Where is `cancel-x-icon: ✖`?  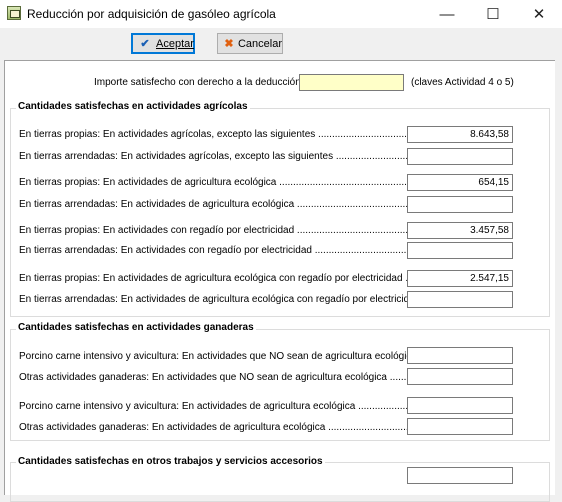
cancel-x-icon: ✖ is located at coordinates (229, 44).